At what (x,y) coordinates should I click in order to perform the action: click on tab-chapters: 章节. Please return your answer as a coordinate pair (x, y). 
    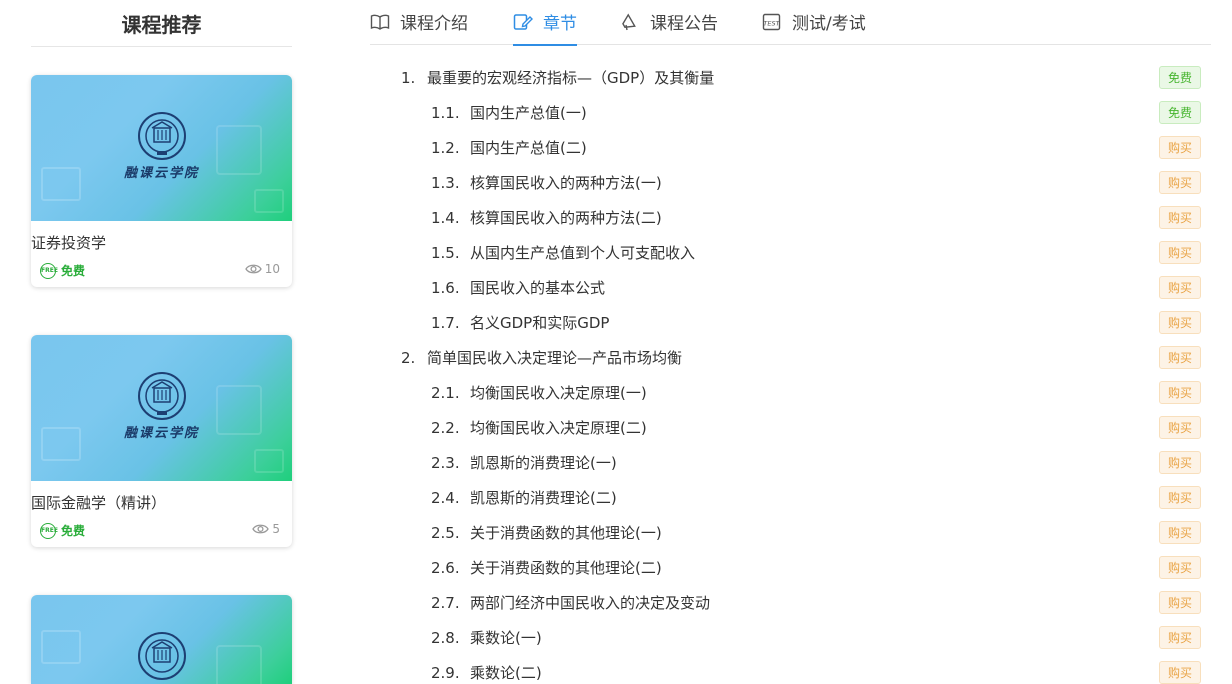
    Looking at the image, I should click on (545, 23).